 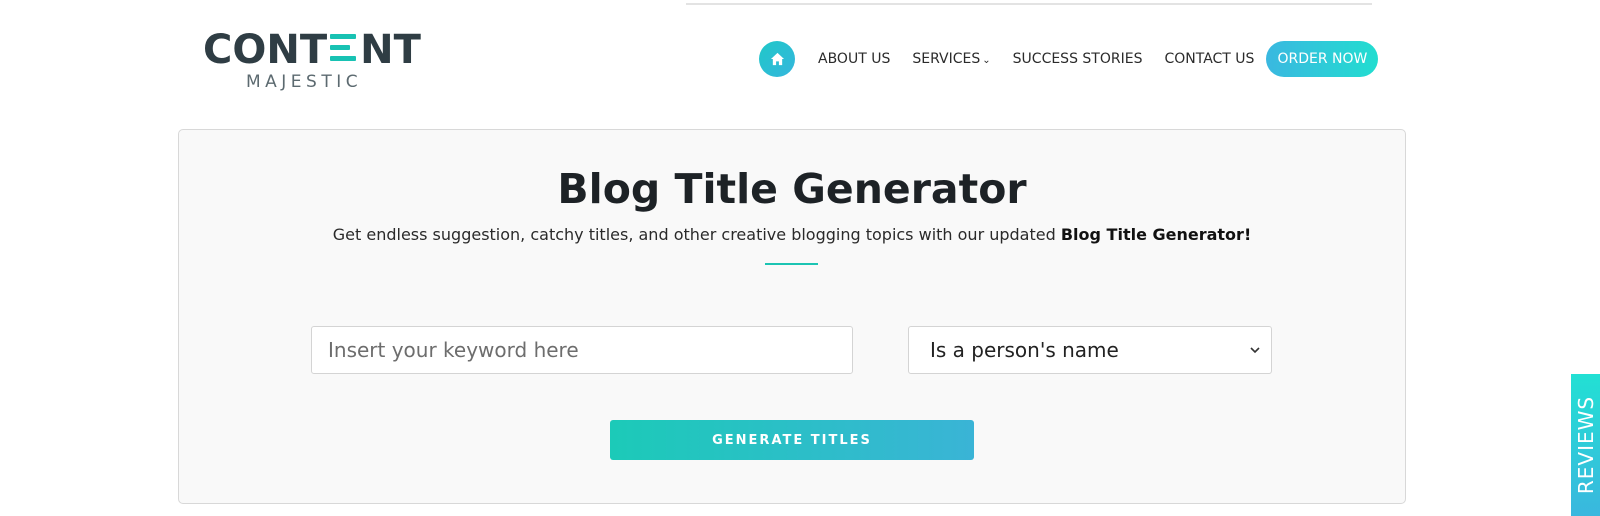 I want to click on nav-services: SERVICES ⌄, so click(x=951, y=59).